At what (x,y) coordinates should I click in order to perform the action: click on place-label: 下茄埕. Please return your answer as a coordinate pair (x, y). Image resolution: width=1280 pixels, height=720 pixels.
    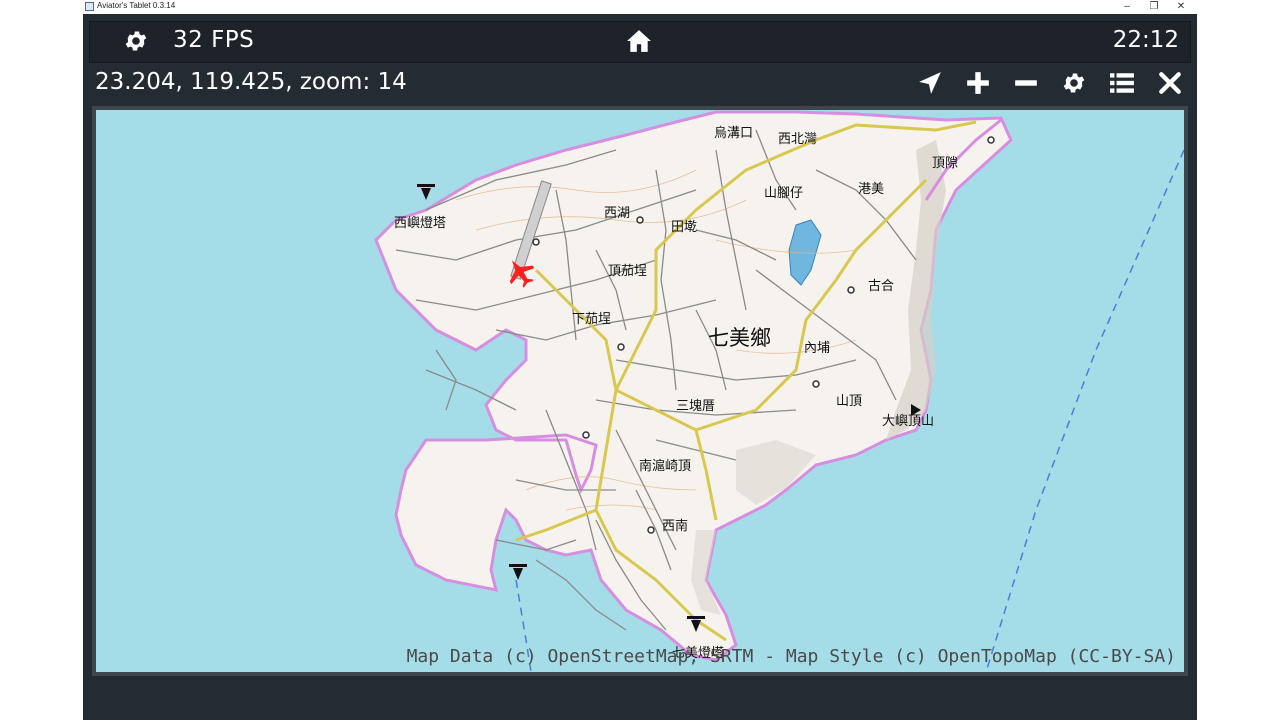
    Looking at the image, I should click on (592, 319).